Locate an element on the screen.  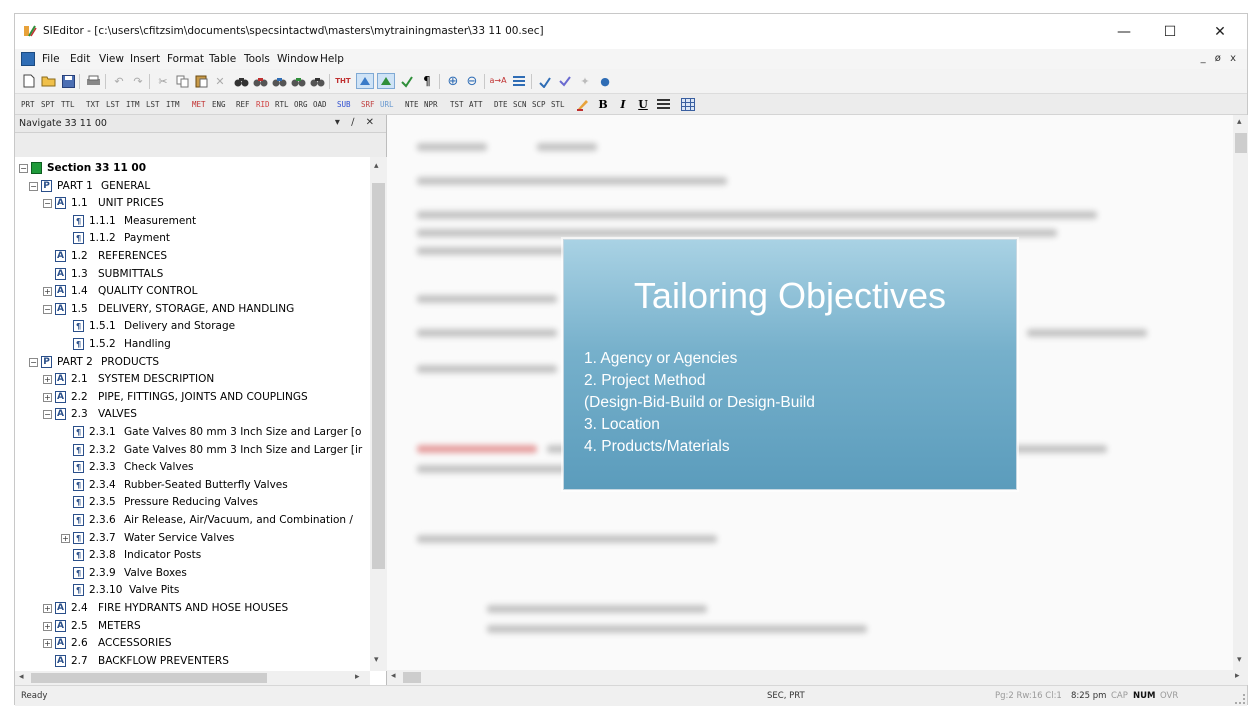
tag-rid: RID is located at coordinates (263, 104).